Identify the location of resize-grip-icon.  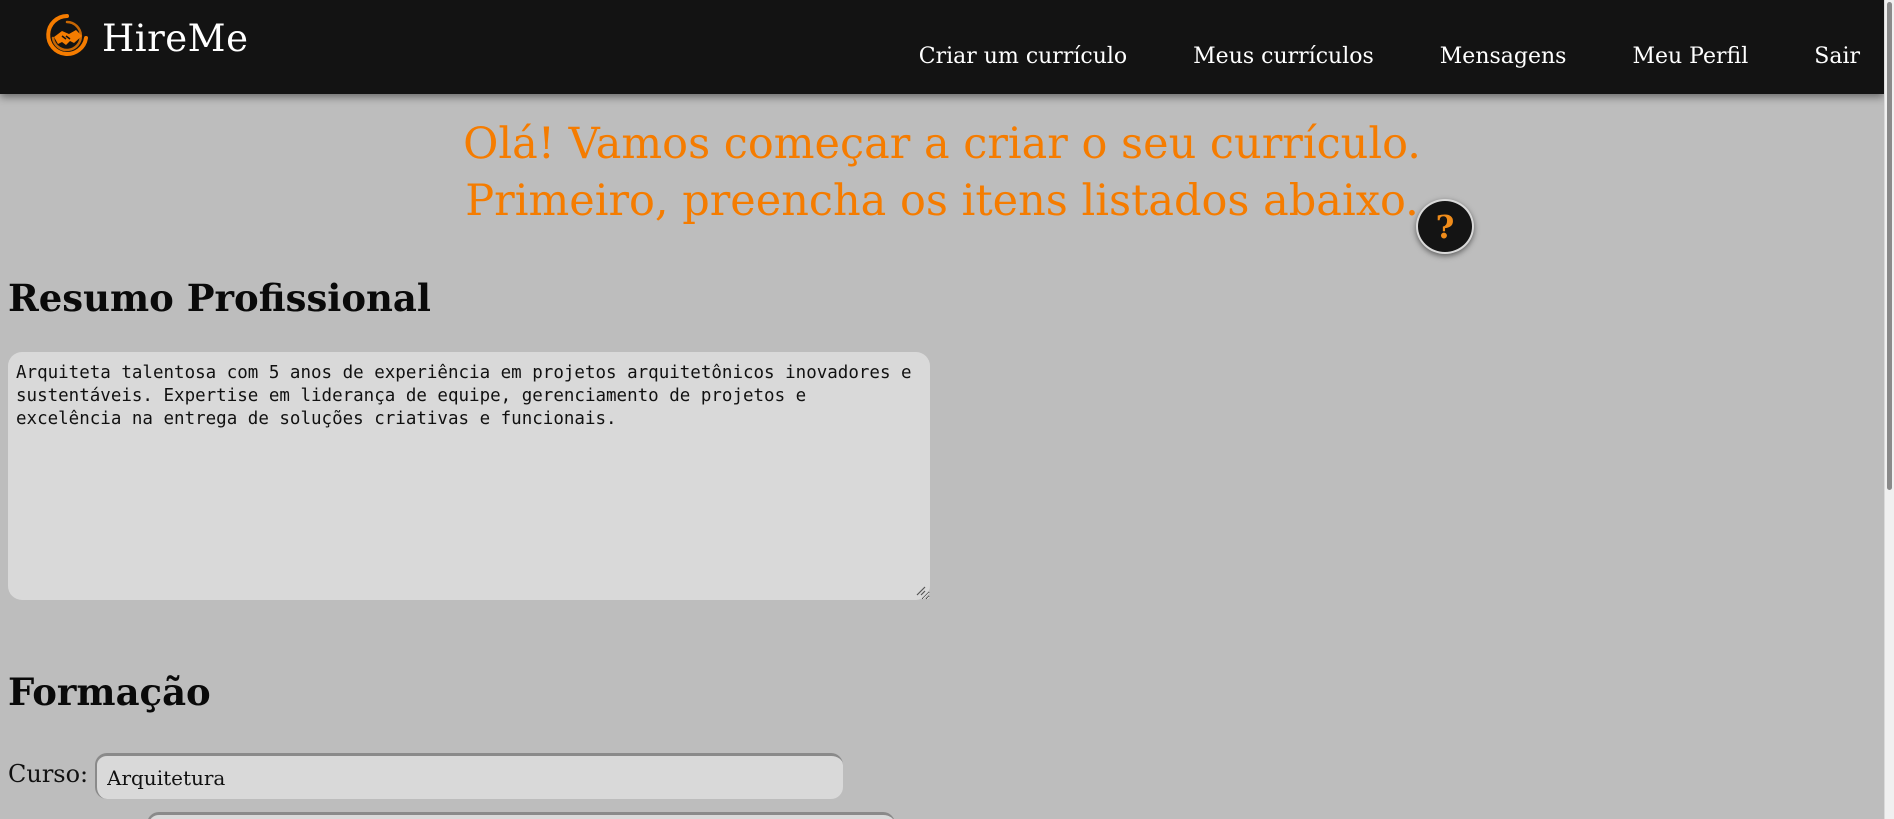
(920, 590).